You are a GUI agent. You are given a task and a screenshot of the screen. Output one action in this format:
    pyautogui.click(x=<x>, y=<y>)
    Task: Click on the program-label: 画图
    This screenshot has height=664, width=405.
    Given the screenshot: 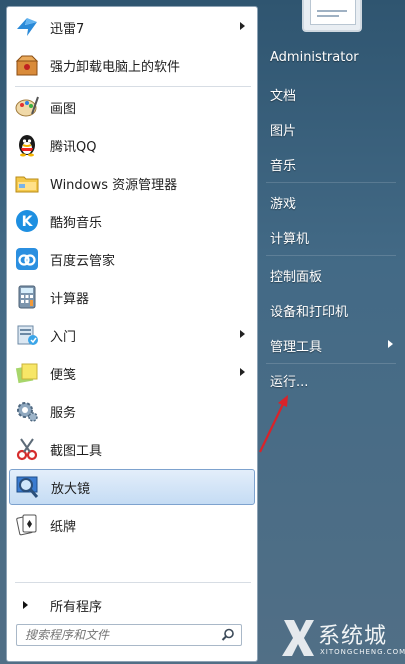 What is the action you would take?
    pyautogui.click(x=63, y=109)
    